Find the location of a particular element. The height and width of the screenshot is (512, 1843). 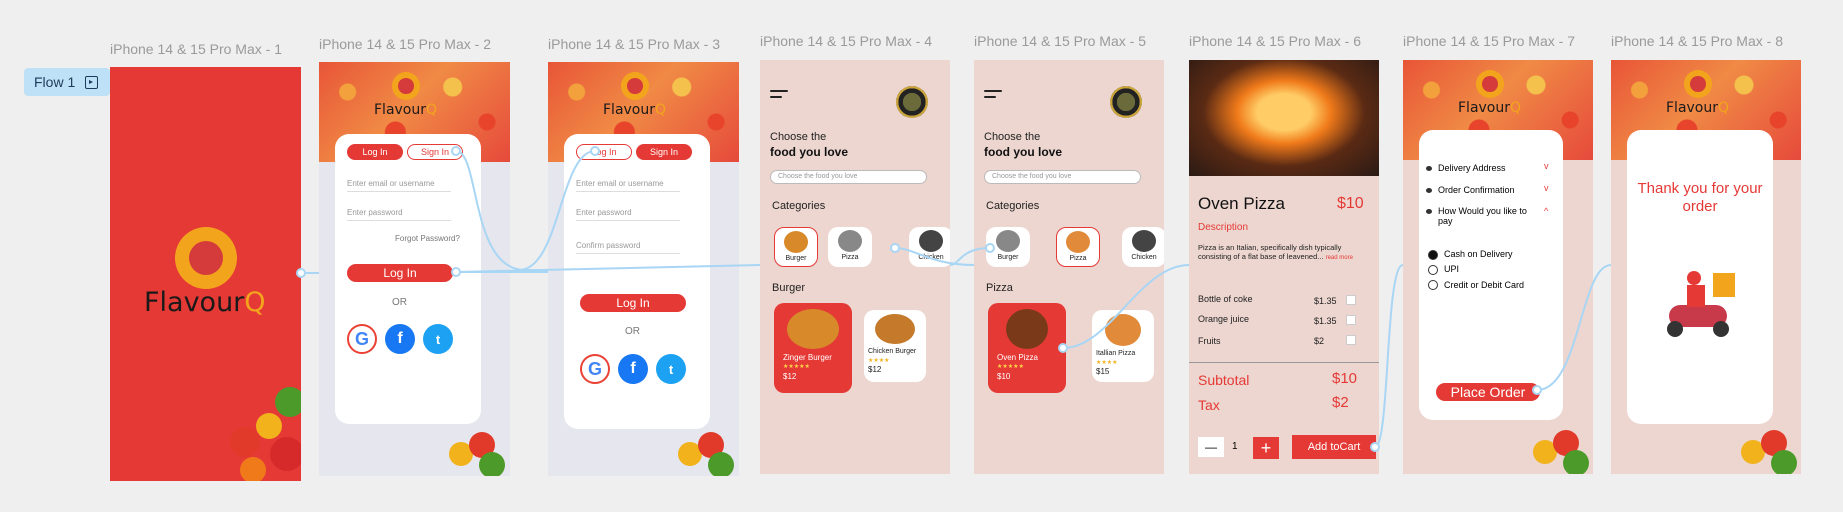

heading-line-1: Choose the is located at coordinates (798, 137).